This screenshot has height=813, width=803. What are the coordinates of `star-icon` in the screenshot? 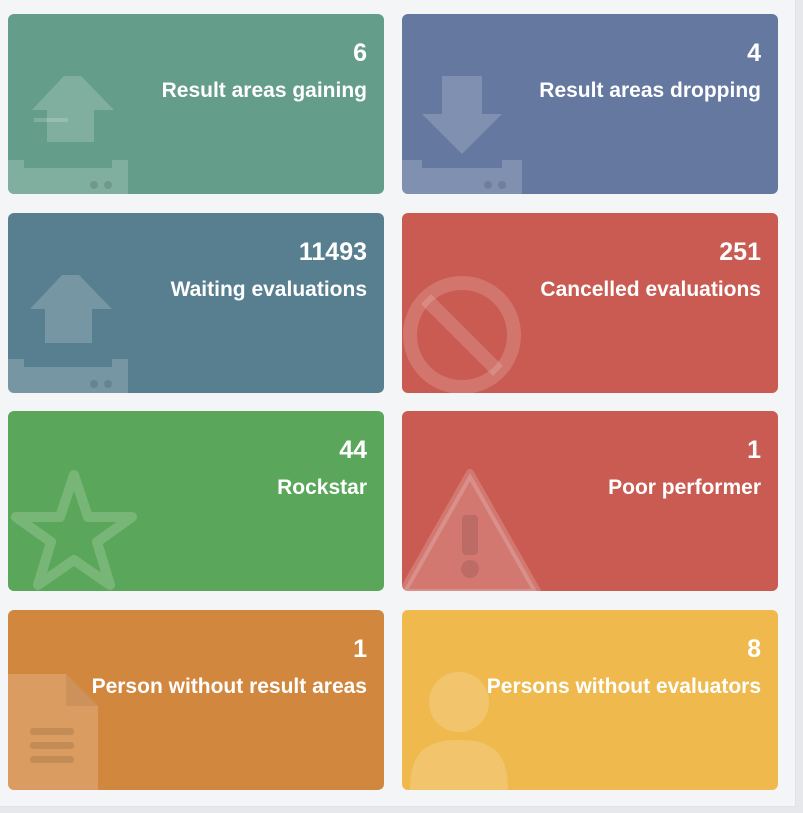 It's located at (74, 530).